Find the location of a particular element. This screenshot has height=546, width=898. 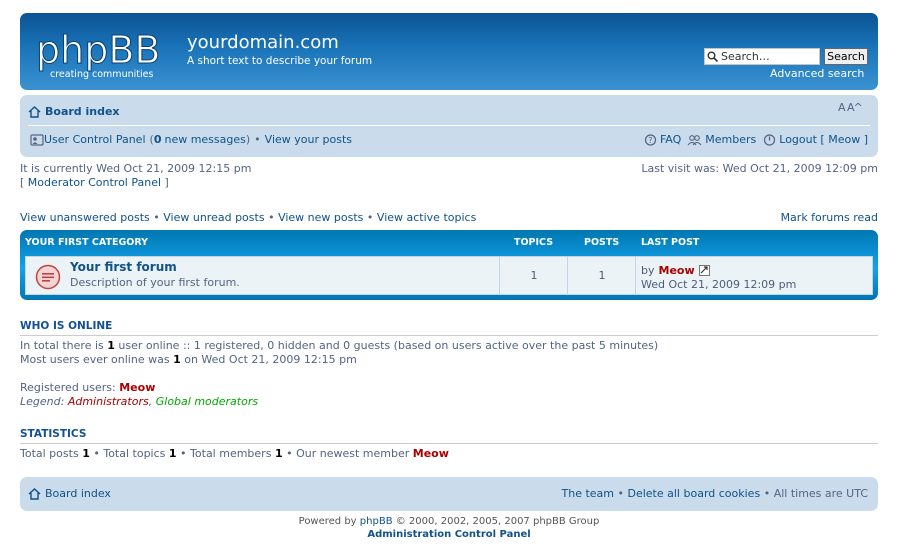

forum-posts-count: 1 is located at coordinates (602, 275).